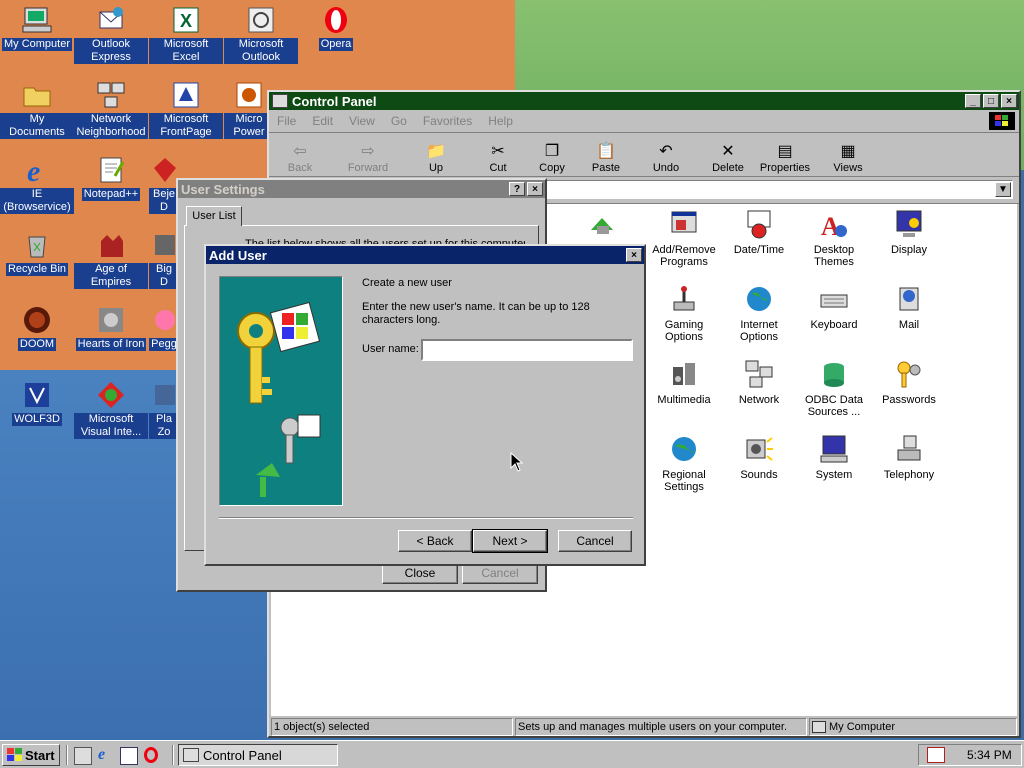  I want to click on cp-item-desktop-themes: A Desktop Themes, so click(834, 238).